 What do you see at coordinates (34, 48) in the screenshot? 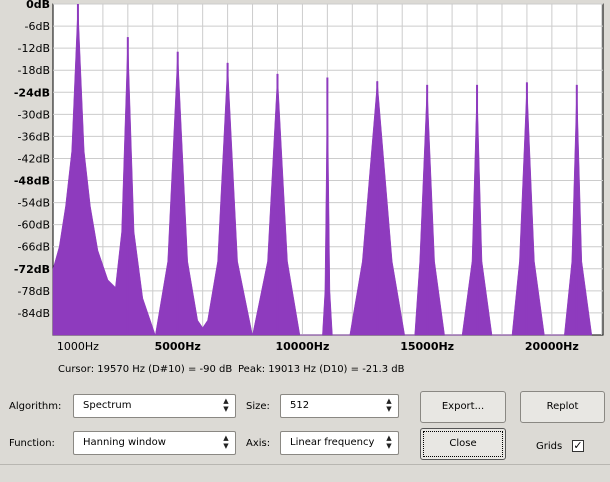
I see `y-tick-label: -12dB` at bounding box center [34, 48].